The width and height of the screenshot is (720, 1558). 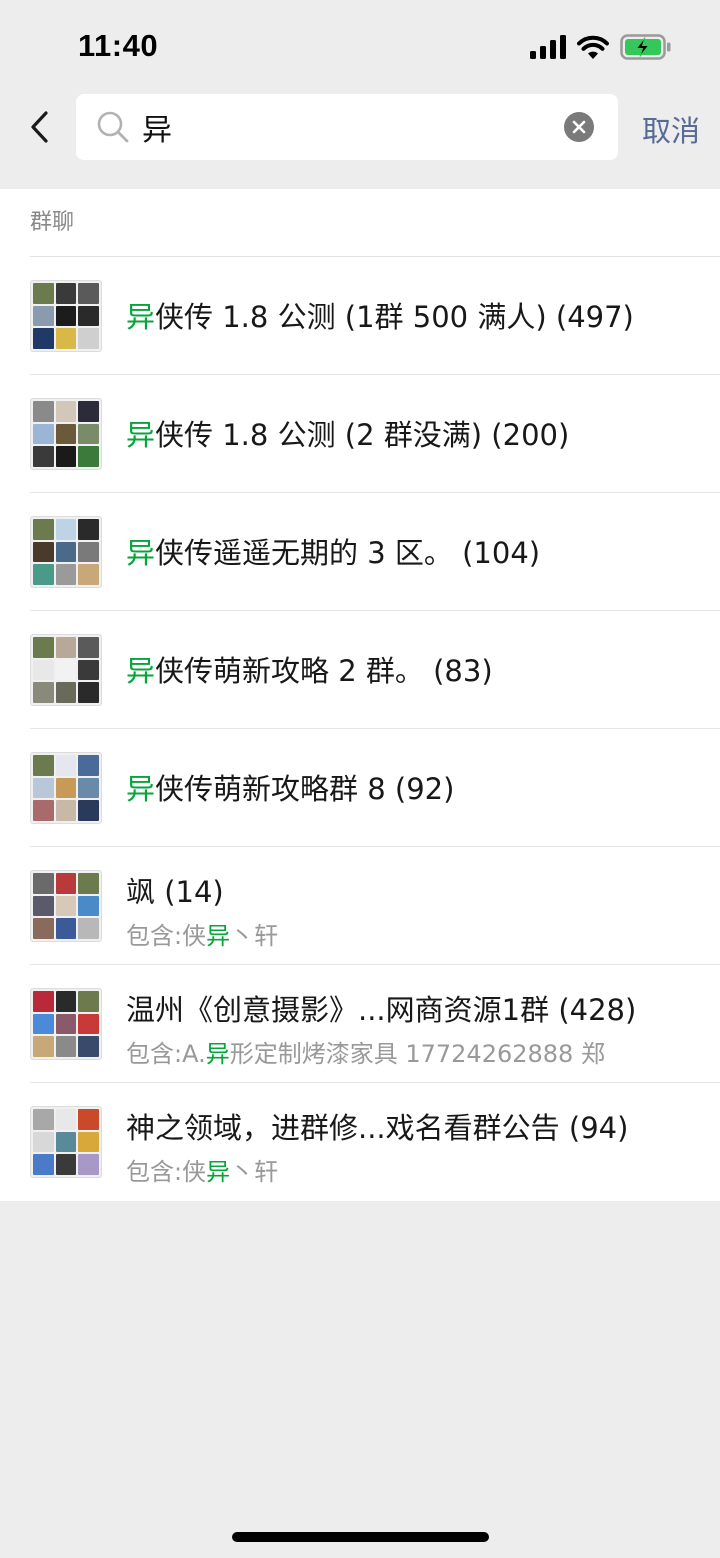 What do you see at coordinates (365, 1054) in the screenshot?
I see `group-member-match: 包含:A.异形定制烤漆家具 17724262888 郑` at bounding box center [365, 1054].